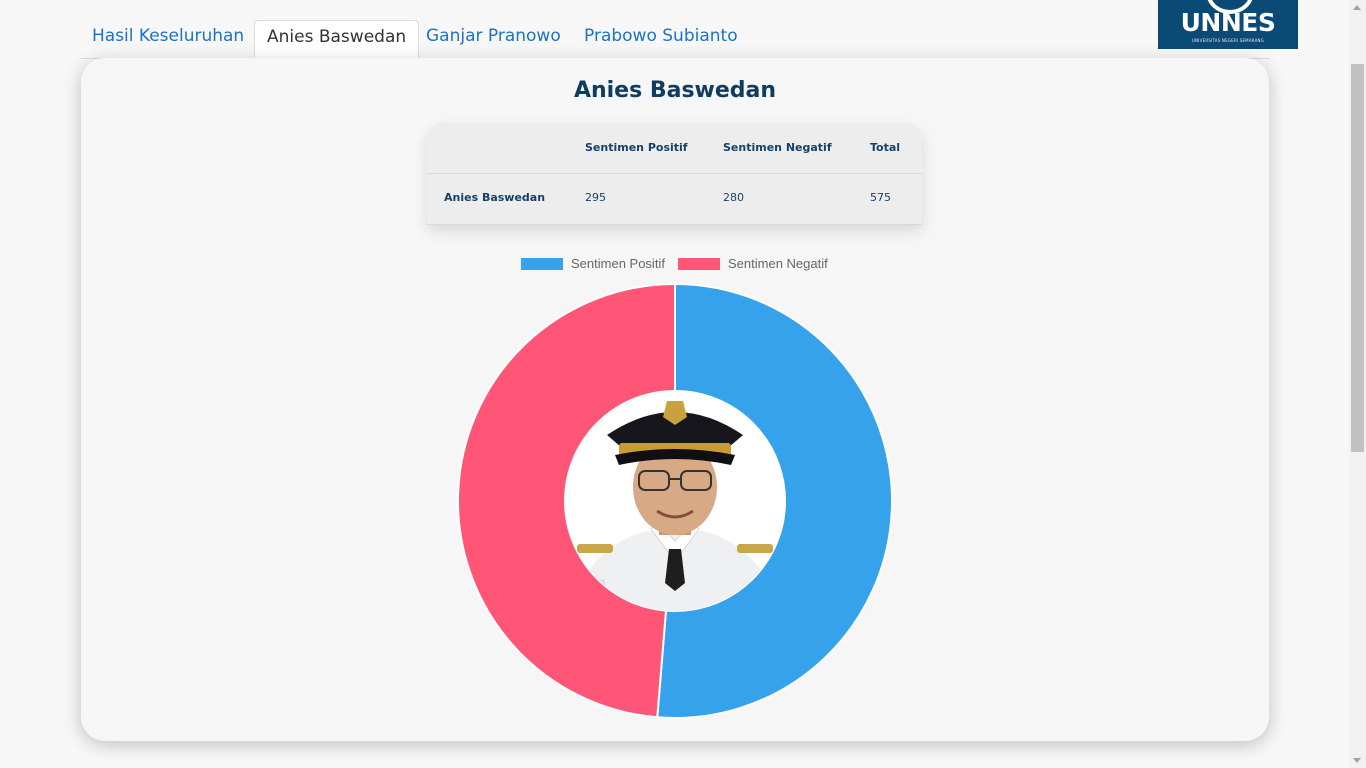 This screenshot has width=1366, height=768. What do you see at coordinates (699, 264) in the screenshot?
I see `legend-swatch-negatif` at bounding box center [699, 264].